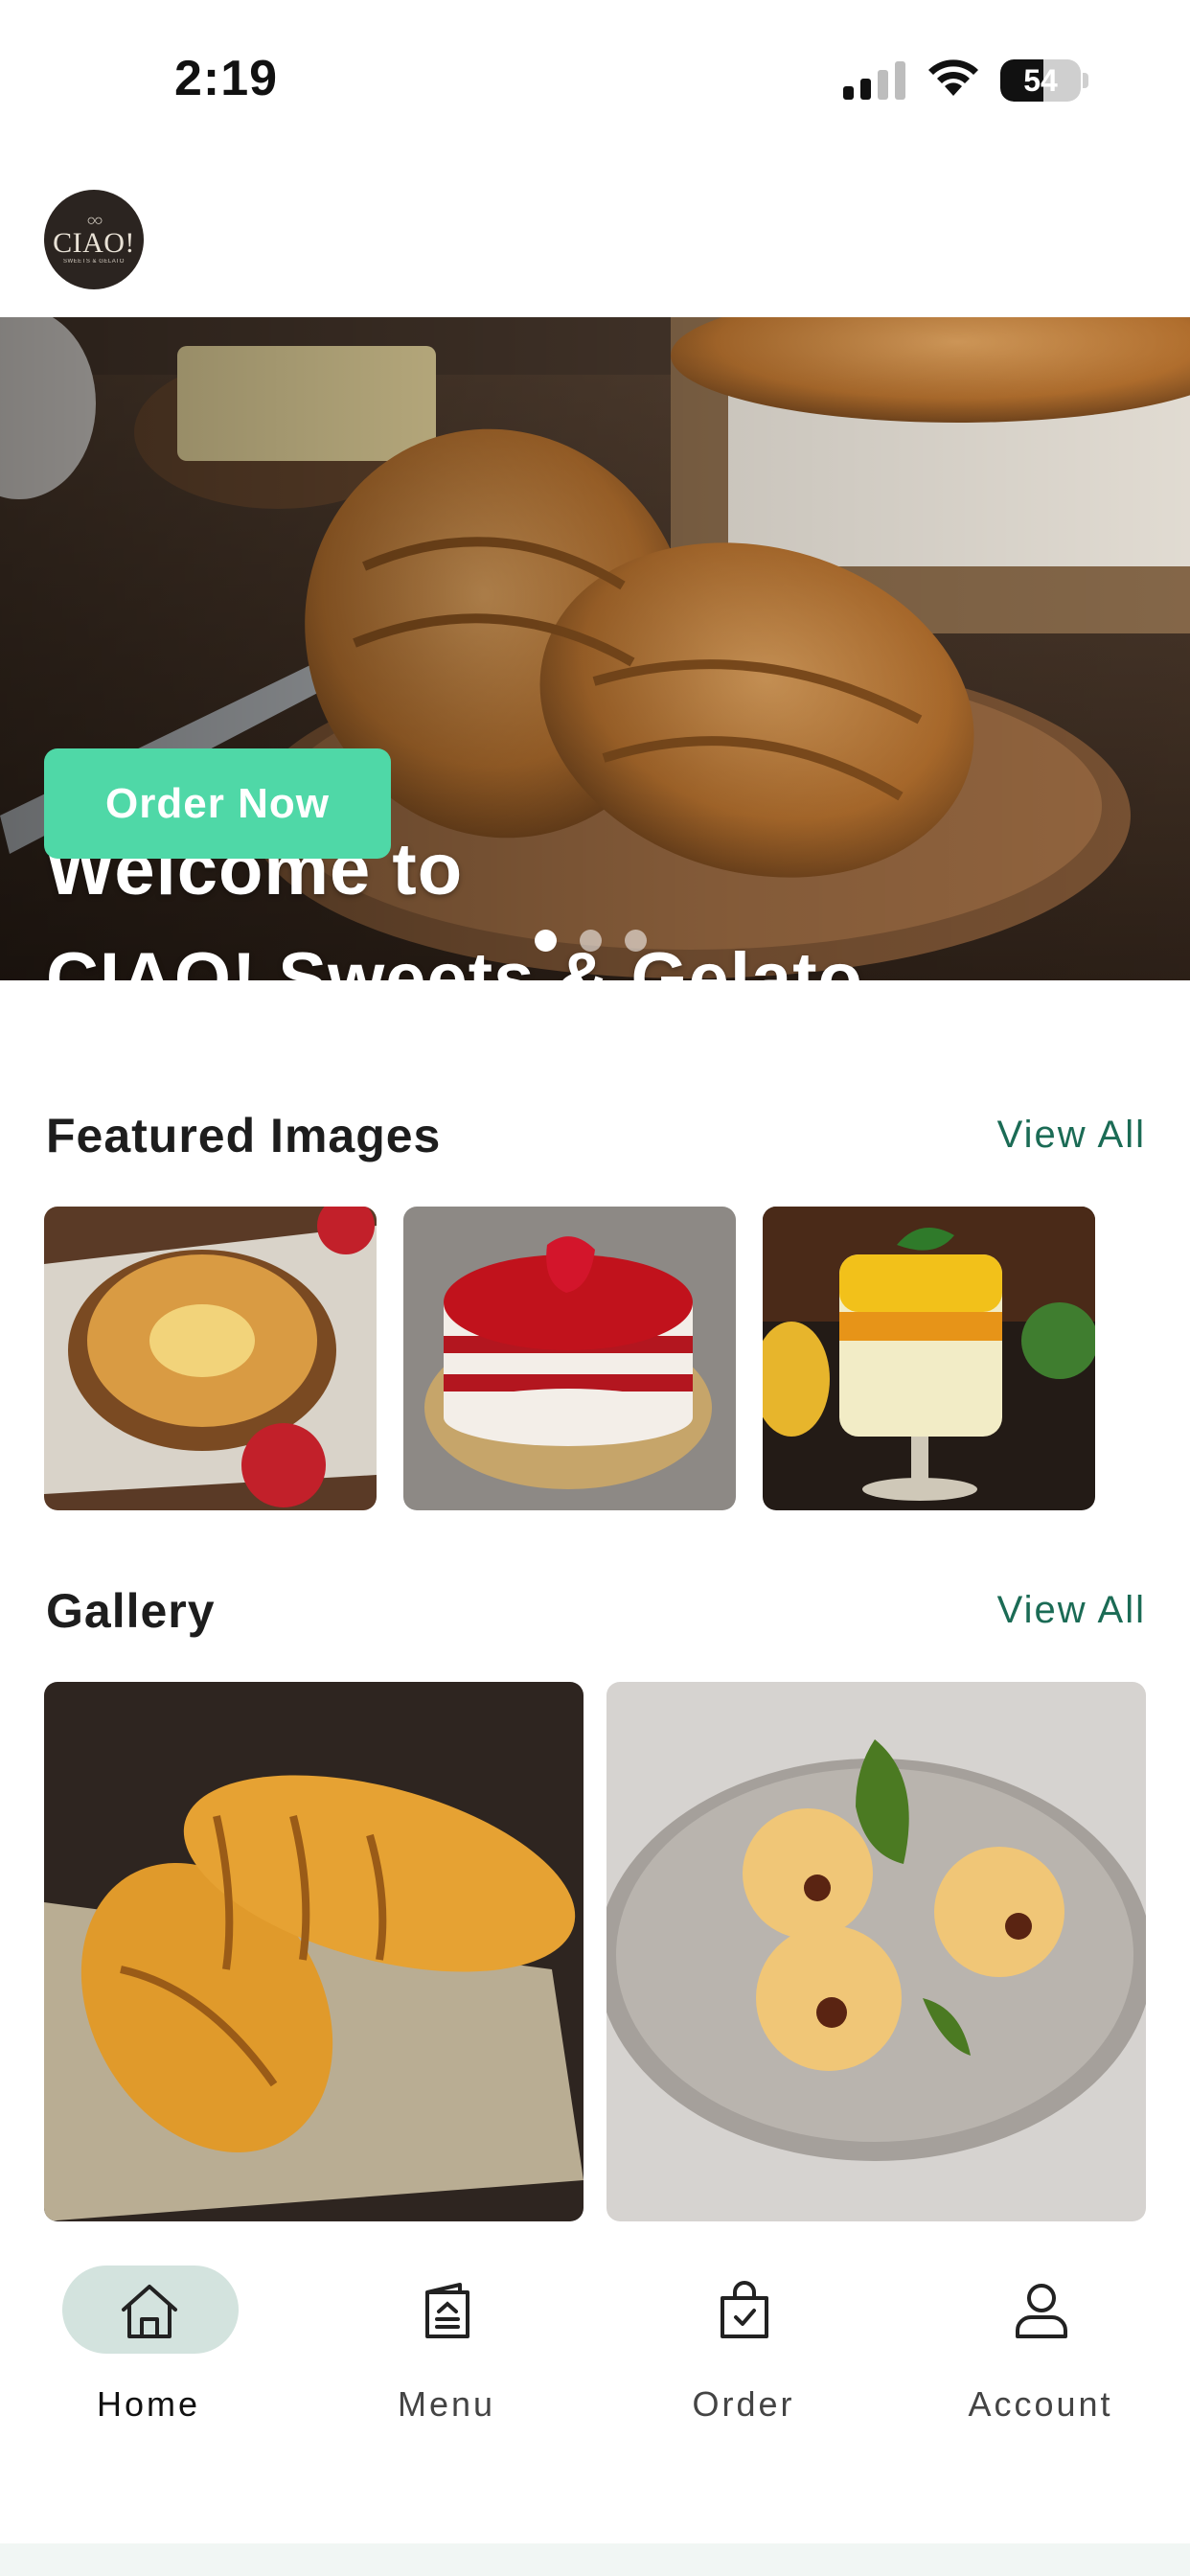 The height and width of the screenshot is (2576, 1190). What do you see at coordinates (244, 1135) in the screenshot?
I see `featured-section-title: Featured Images` at bounding box center [244, 1135].